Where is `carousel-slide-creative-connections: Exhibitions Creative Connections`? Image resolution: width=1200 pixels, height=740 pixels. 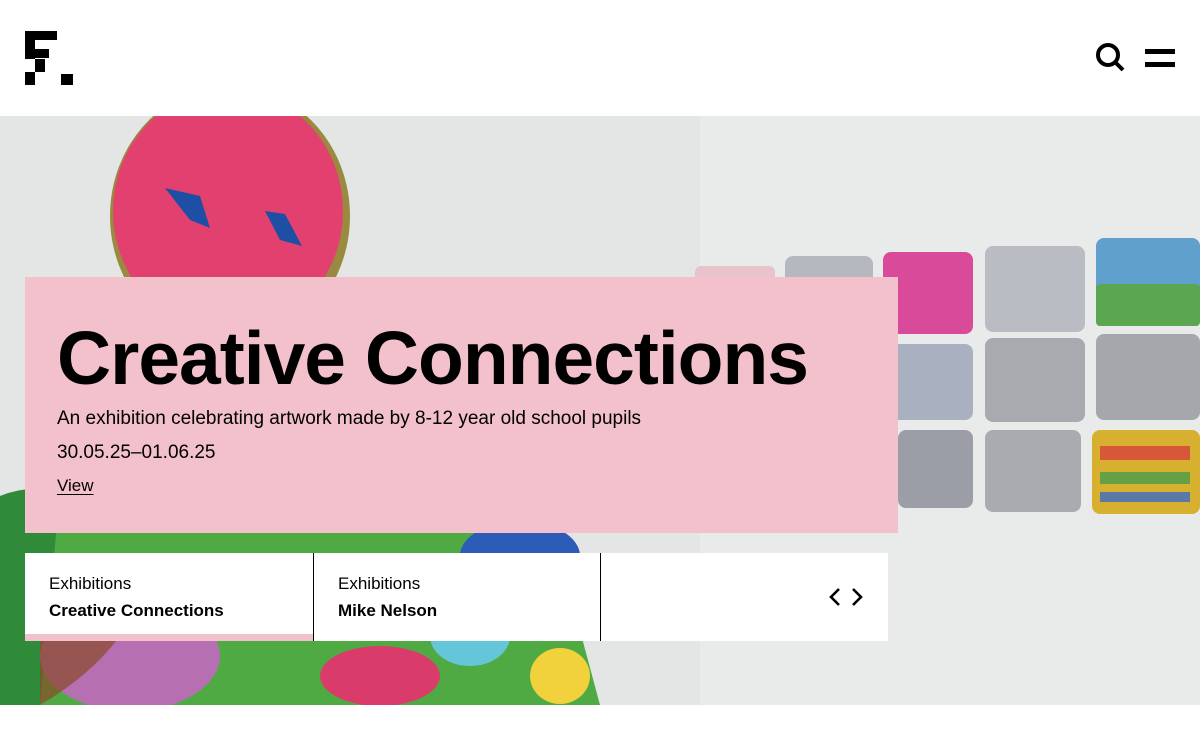 carousel-slide-creative-connections: Exhibitions Creative Connections is located at coordinates (169, 597).